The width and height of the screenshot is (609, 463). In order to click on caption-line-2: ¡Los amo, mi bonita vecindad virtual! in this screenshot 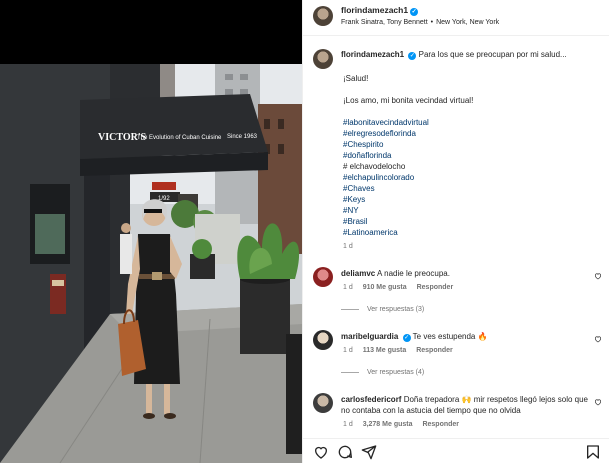, I will do `click(408, 100)`.